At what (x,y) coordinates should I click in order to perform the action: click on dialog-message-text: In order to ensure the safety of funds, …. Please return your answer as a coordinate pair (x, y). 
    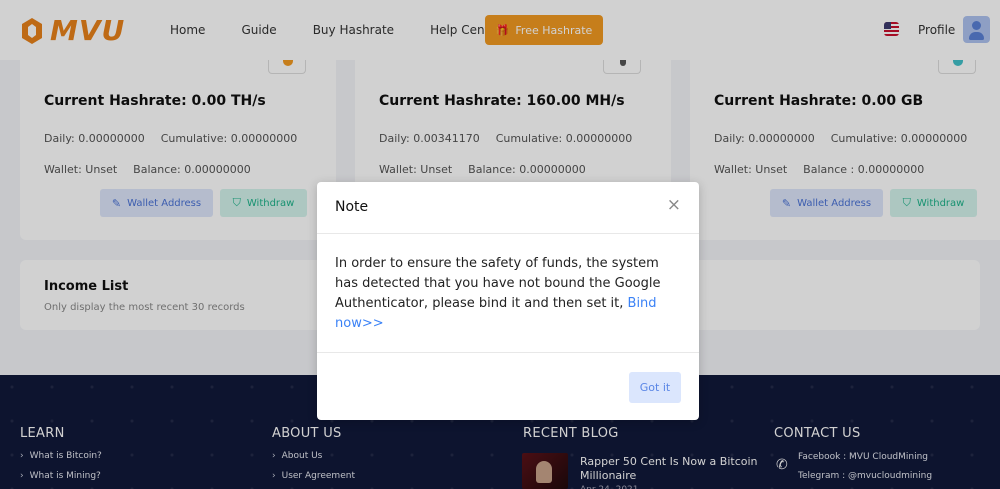
    Looking at the image, I should click on (498, 283).